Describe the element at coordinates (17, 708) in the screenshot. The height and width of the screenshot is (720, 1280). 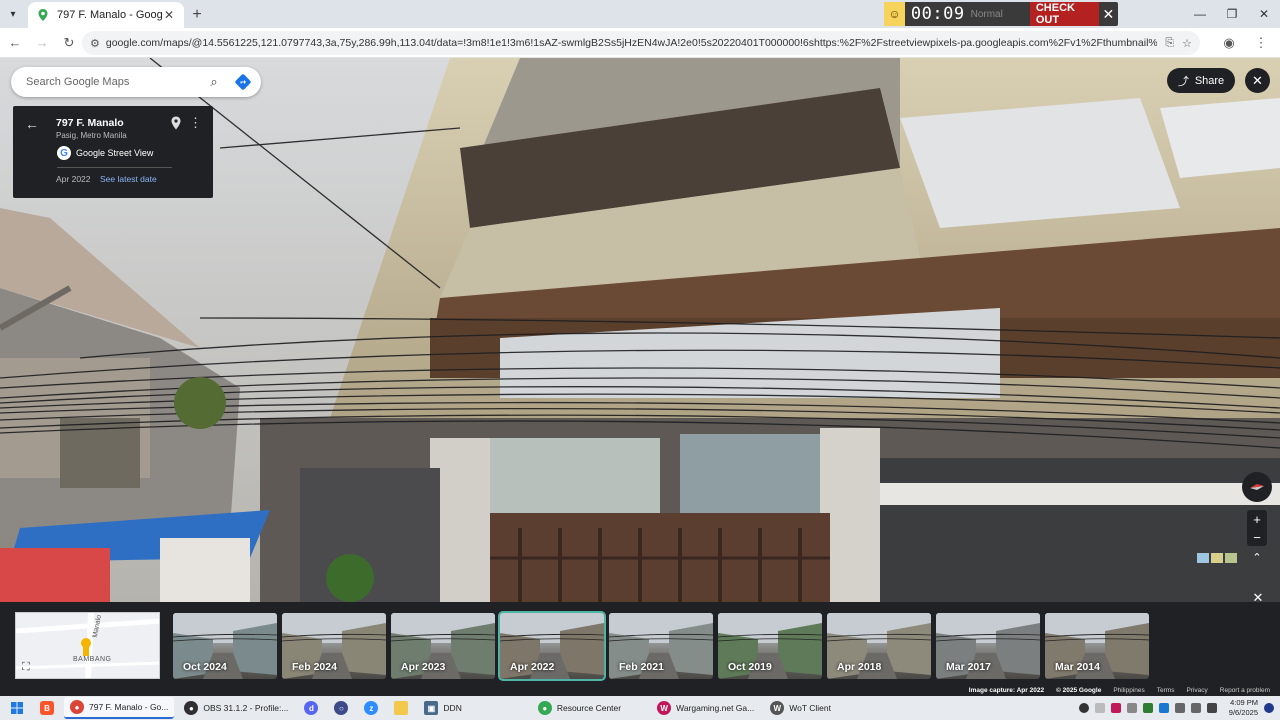
I see `windows-start-icon` at that location.